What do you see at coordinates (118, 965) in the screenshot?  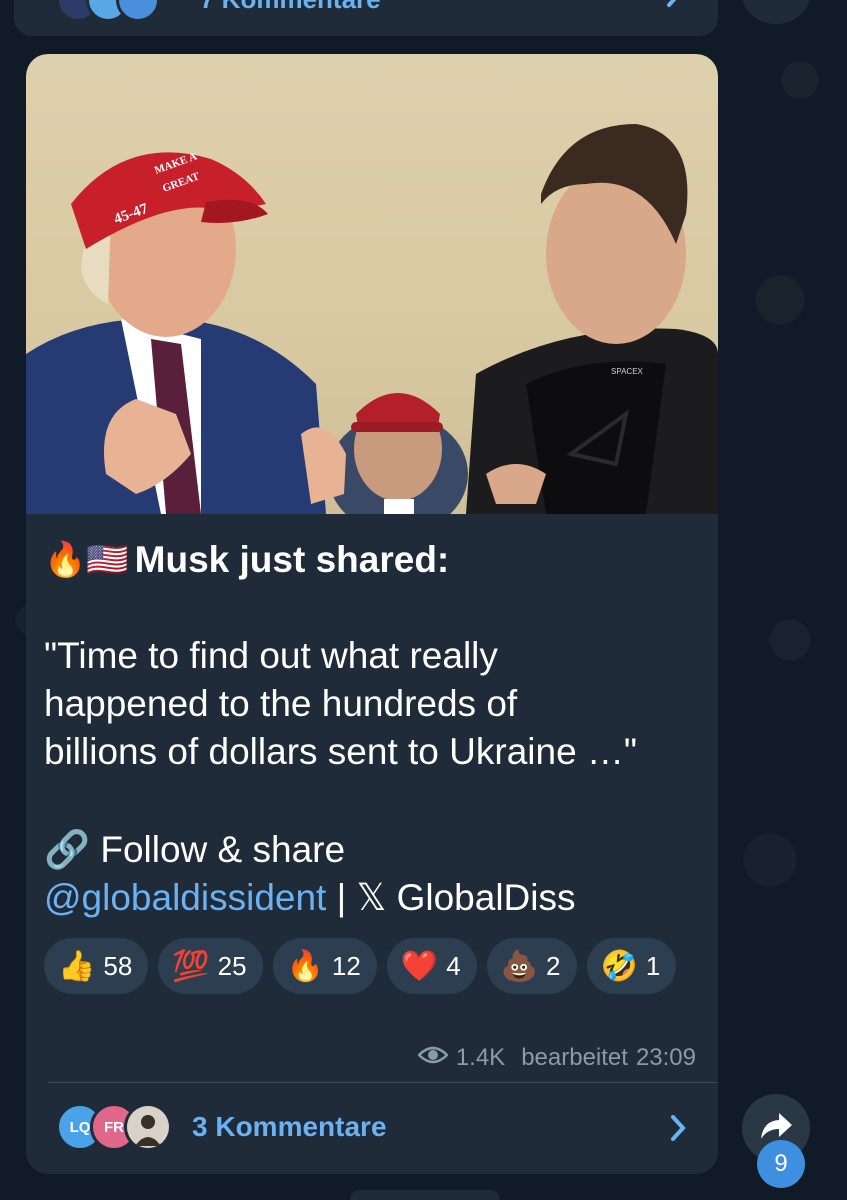 I see `reaction-count: 58` at bounding box center [118, 965].